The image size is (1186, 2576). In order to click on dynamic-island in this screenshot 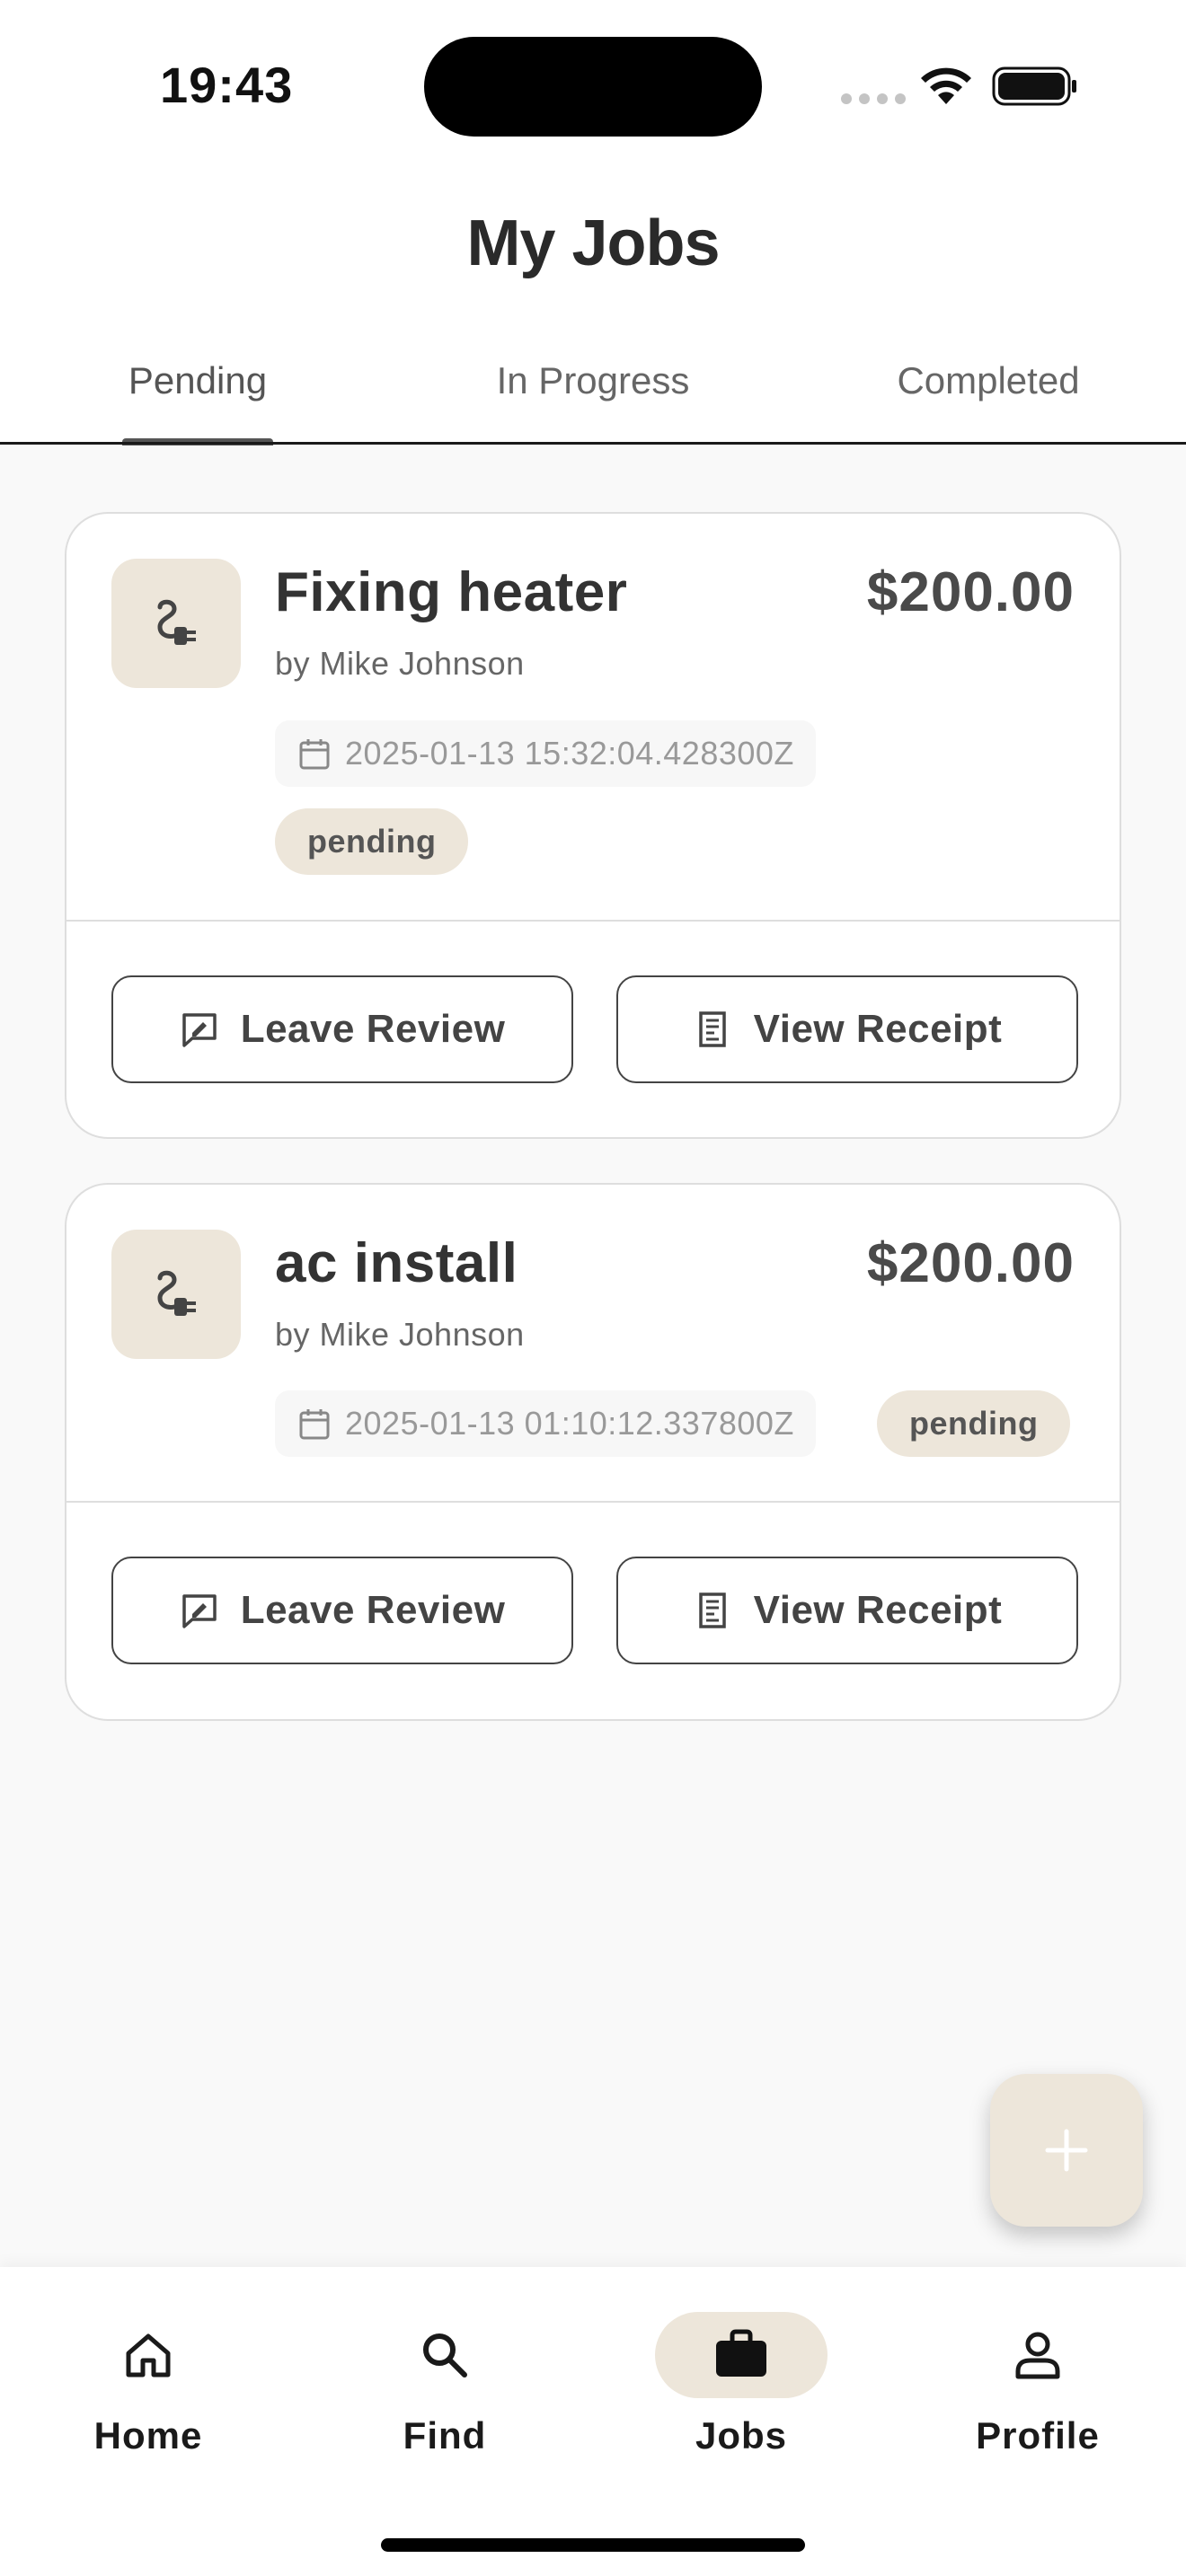, I will do `click(593, 87)`.